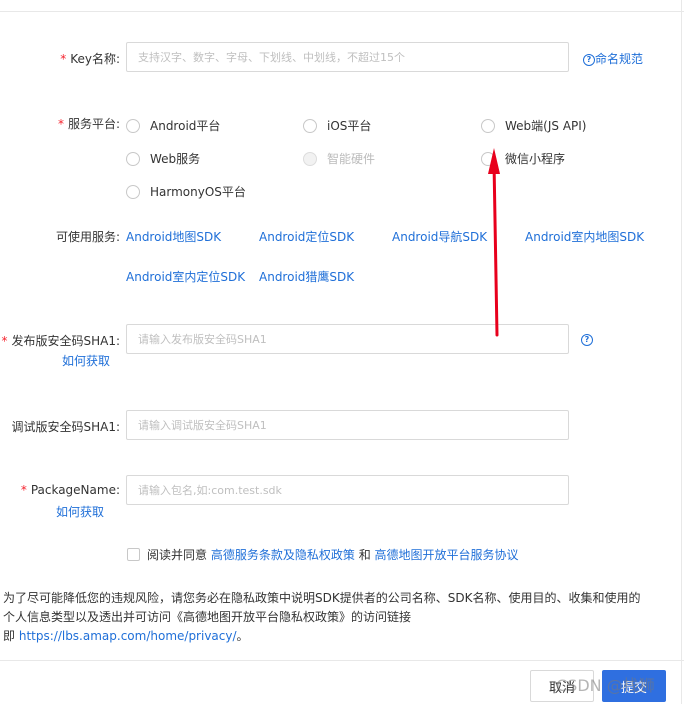  I want to click on key-name-input, so click(347, 57).